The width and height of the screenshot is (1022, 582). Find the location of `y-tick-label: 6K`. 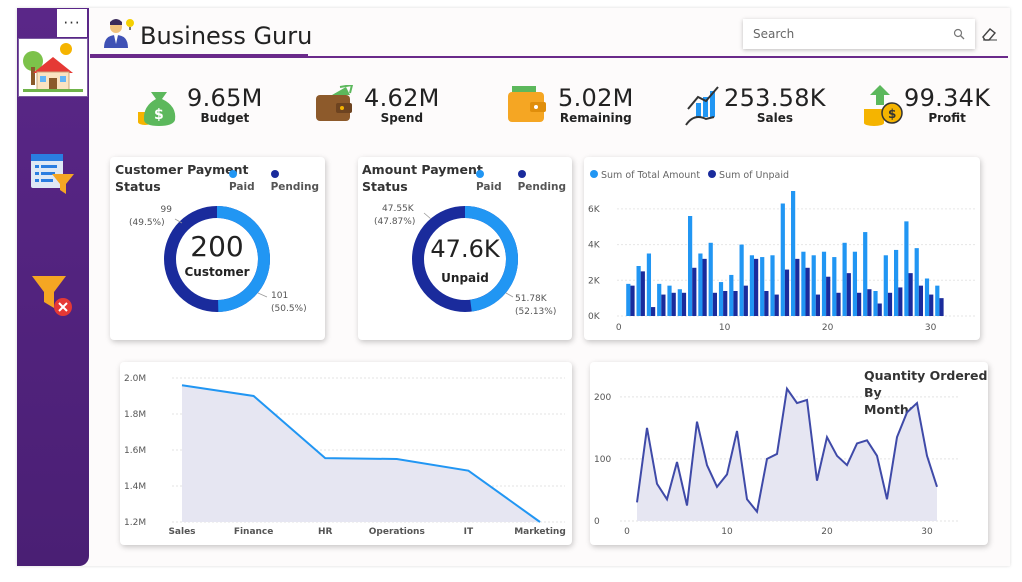

y-tick-label: 6K is located at coordinates (594, 210).